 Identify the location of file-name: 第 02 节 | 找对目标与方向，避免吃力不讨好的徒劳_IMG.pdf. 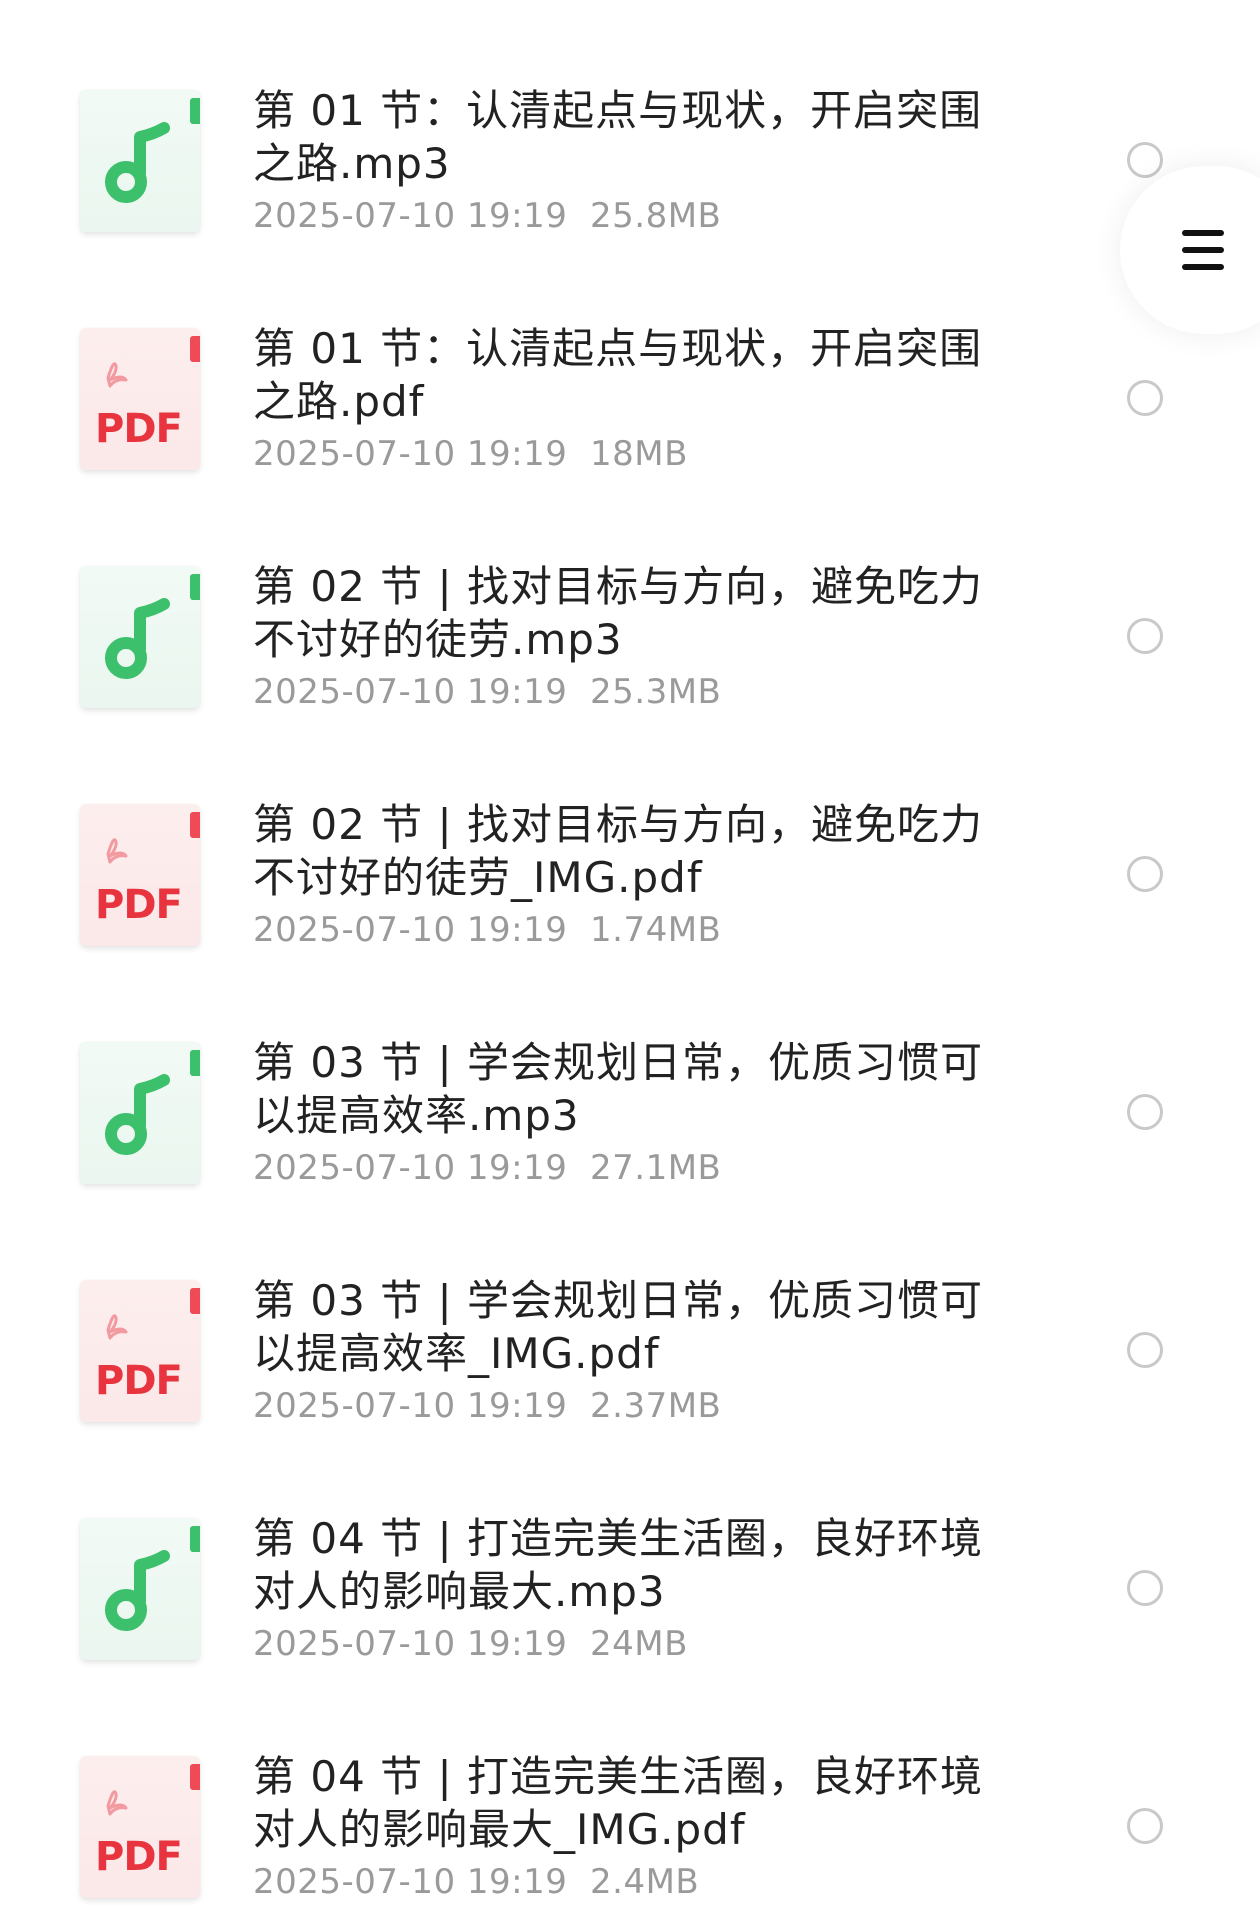
(618, 851).